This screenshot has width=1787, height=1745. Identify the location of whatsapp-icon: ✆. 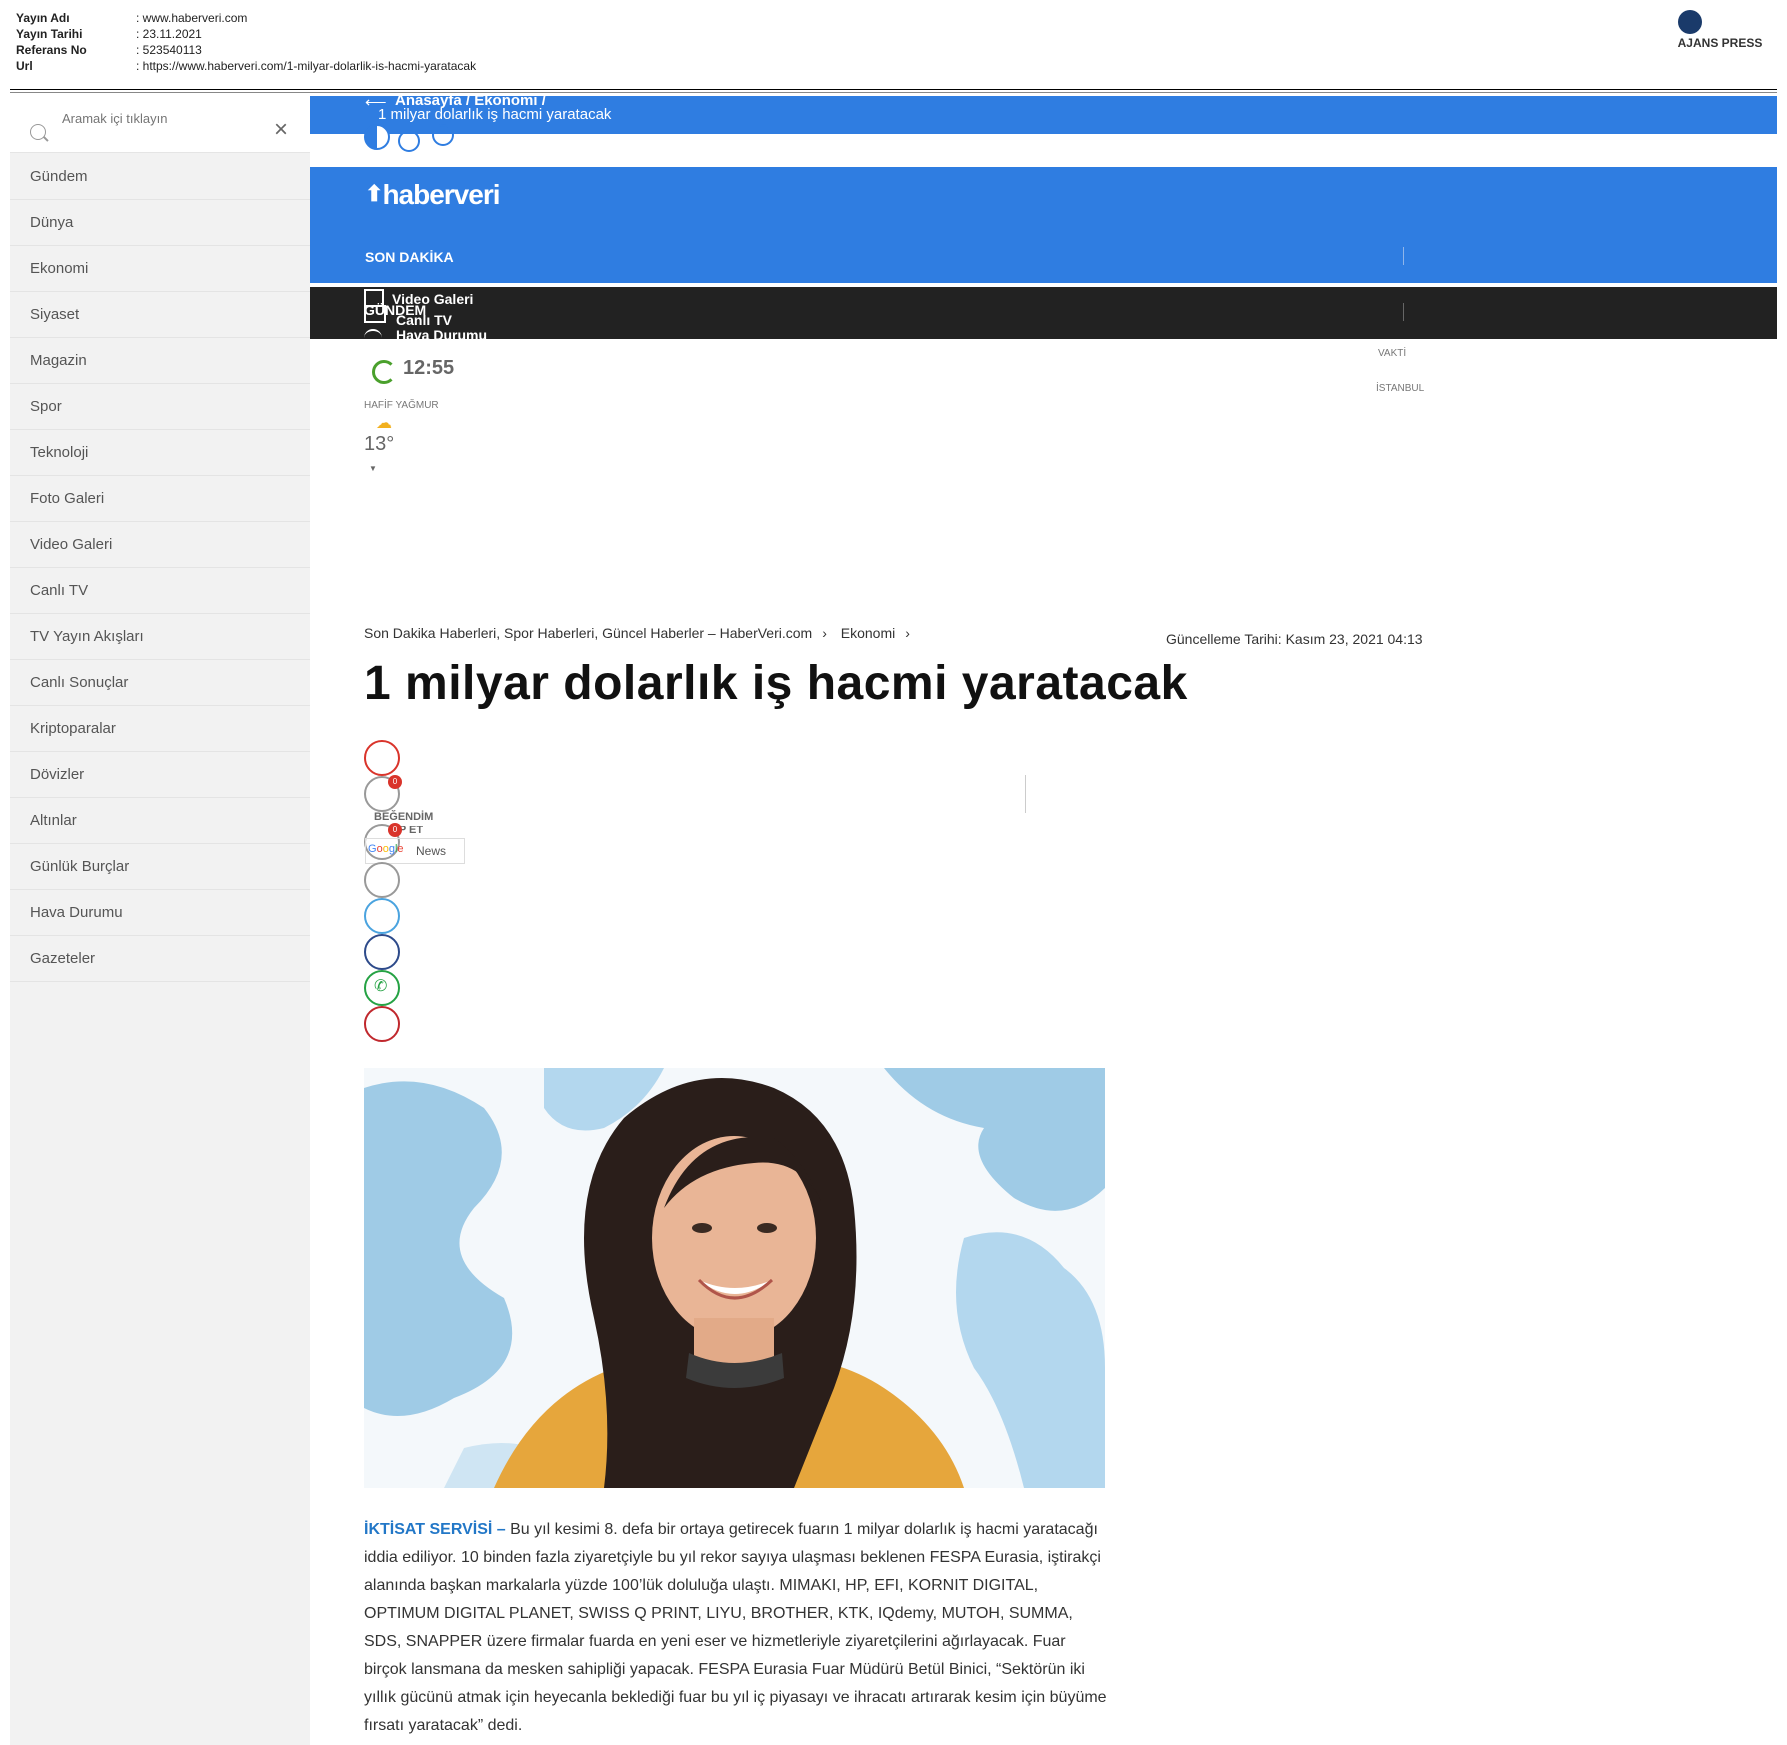
(382, 988).